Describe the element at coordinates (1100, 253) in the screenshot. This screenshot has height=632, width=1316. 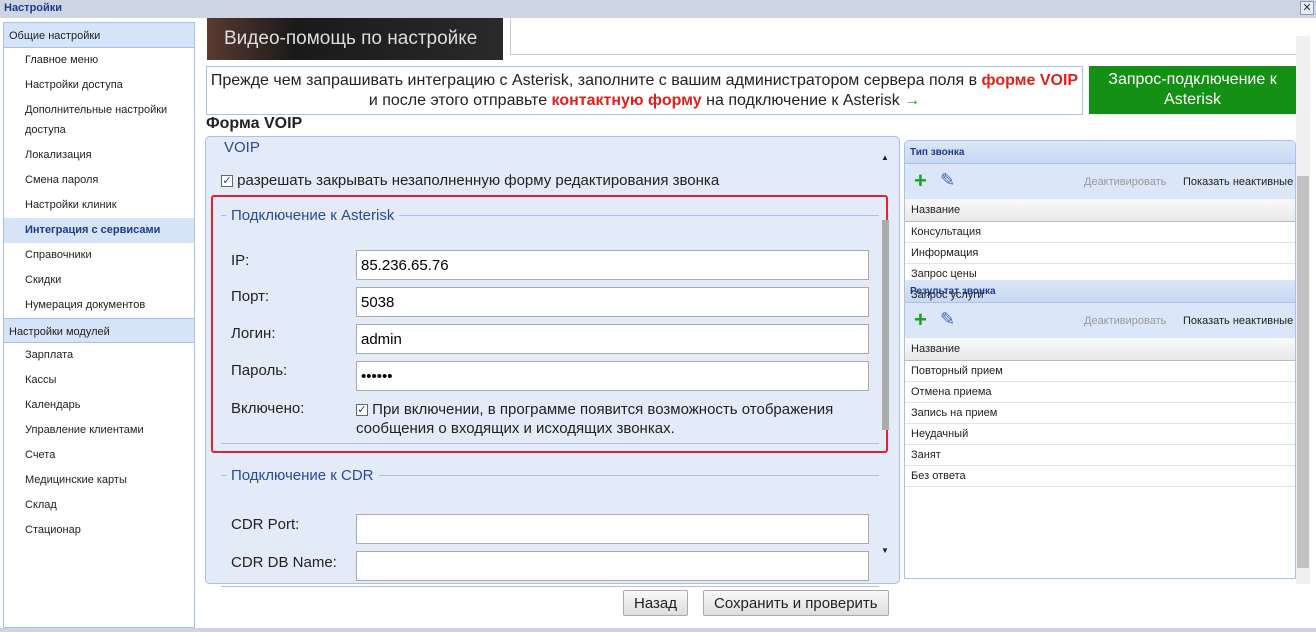
I see `list-item: Информация` at that location.